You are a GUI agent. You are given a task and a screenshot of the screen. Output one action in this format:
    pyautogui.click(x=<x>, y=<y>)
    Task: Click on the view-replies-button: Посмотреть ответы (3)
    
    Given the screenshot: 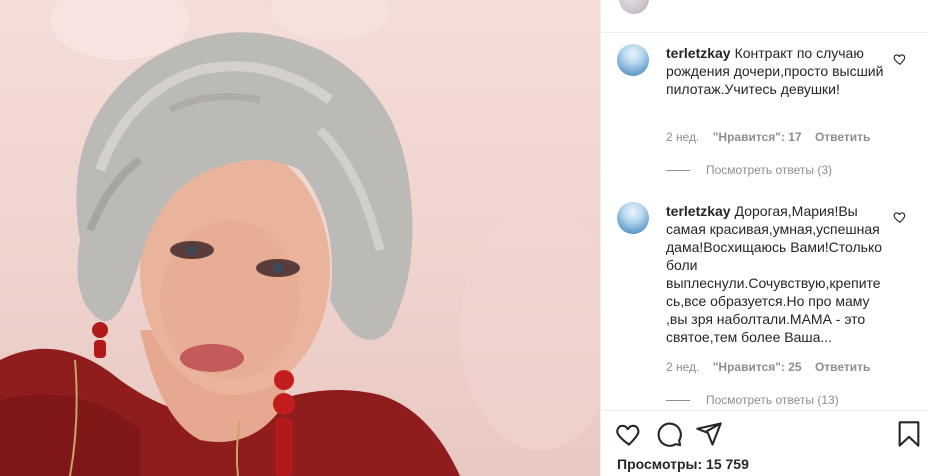 What is the action you would take?
    pyautogui.click(x=749, y=170)
    